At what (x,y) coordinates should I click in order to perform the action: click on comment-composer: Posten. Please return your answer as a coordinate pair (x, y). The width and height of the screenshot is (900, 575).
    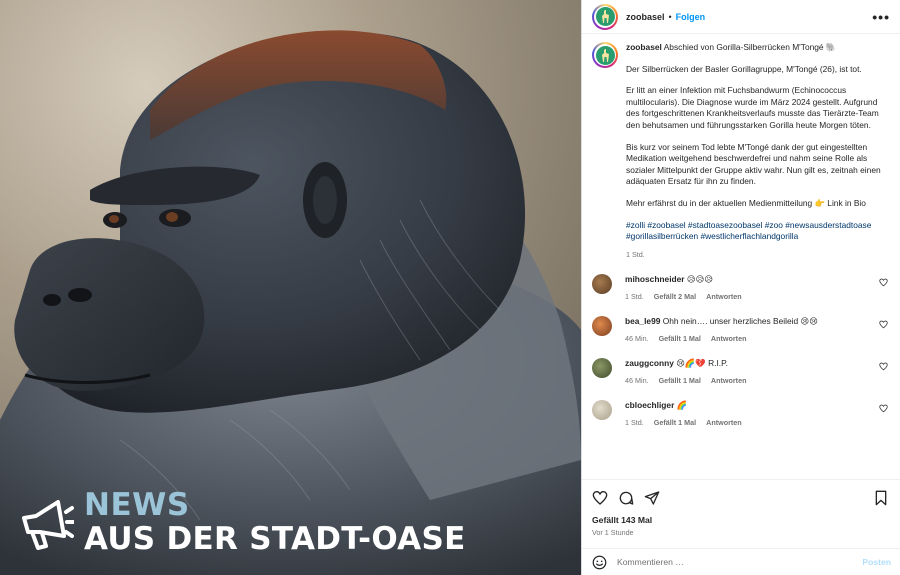
    Looking at the image, I should click on (741, 561).